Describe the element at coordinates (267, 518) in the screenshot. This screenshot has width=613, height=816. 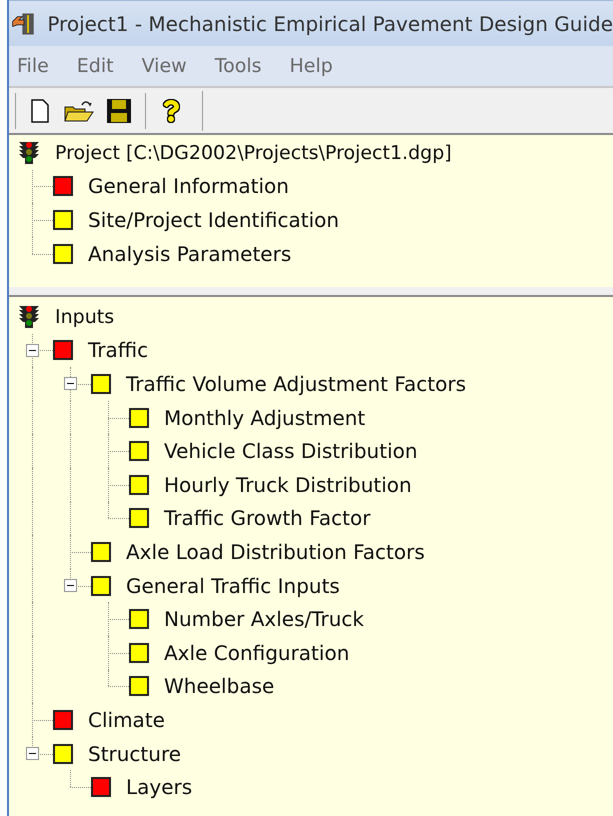
I see `tree-item: Traffic Growth Factor` at that location.